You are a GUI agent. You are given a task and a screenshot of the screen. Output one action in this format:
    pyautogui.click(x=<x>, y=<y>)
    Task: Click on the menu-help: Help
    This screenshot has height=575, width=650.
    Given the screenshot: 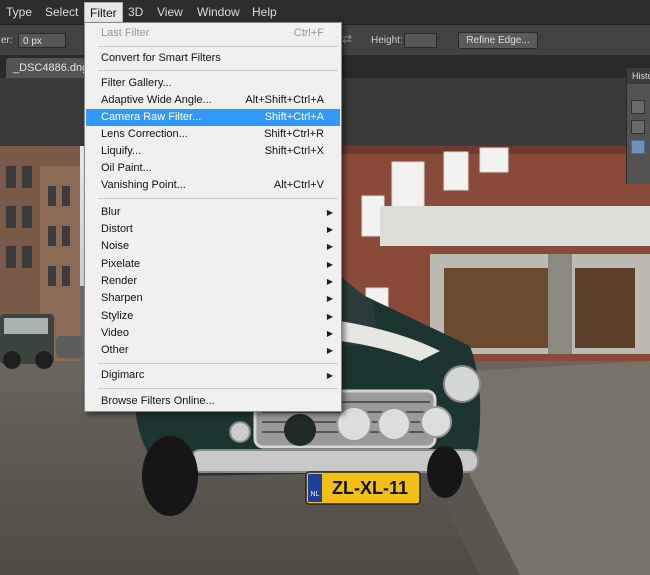 What is the action you would take?
    pyautogui.click(x=264, y=12)
    